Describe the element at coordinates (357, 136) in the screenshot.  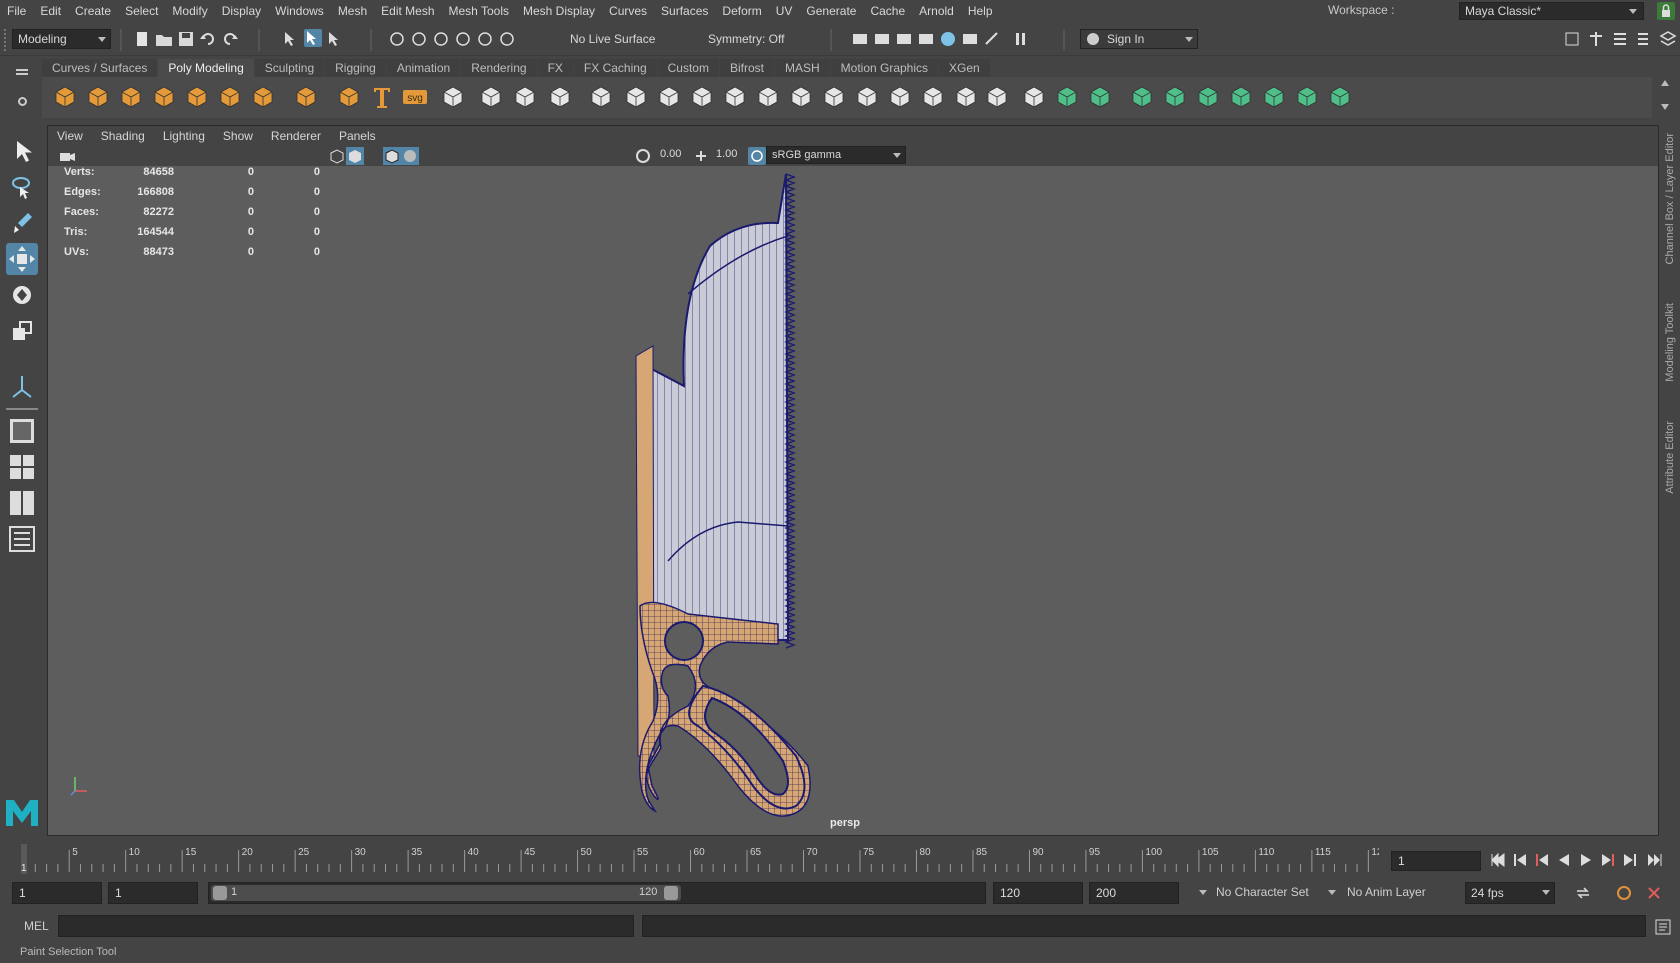
I see `panel-menu-panels: Panels` at that location.